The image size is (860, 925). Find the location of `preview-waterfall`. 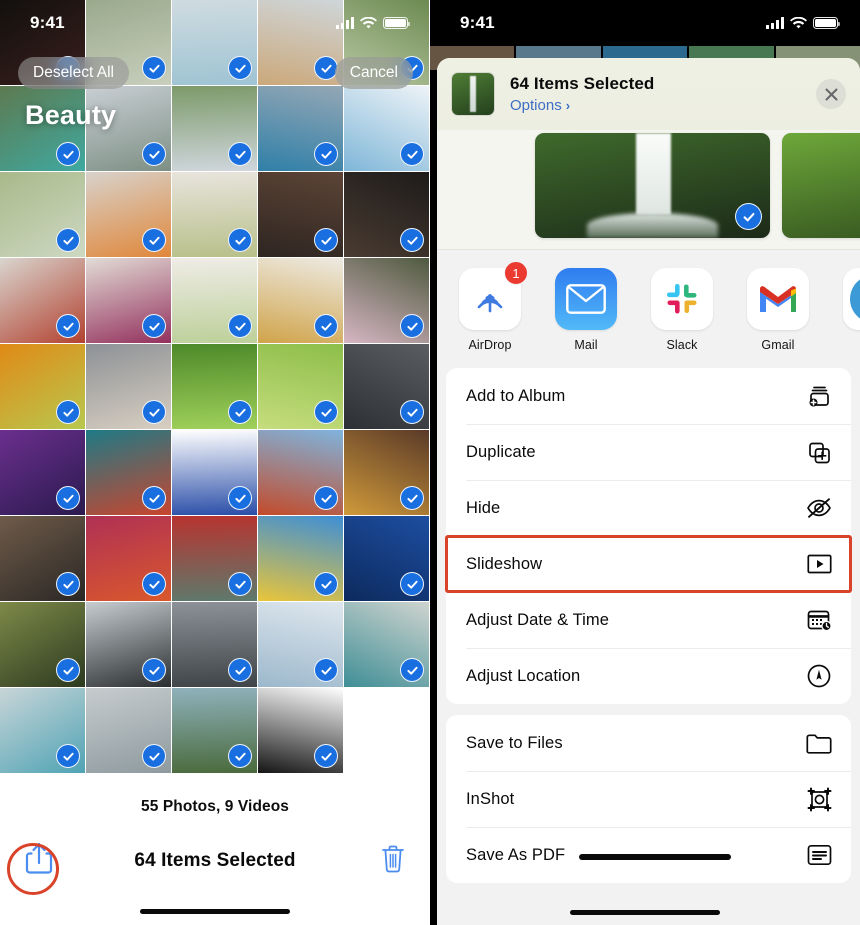

preview-waterfall is located at coordinates (652, 185).